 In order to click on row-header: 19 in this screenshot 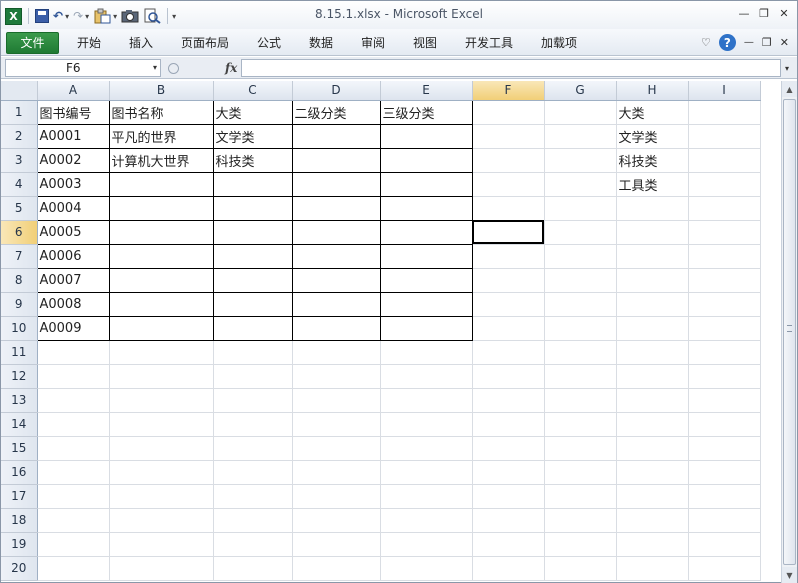, I will do `click(19, 544)`.